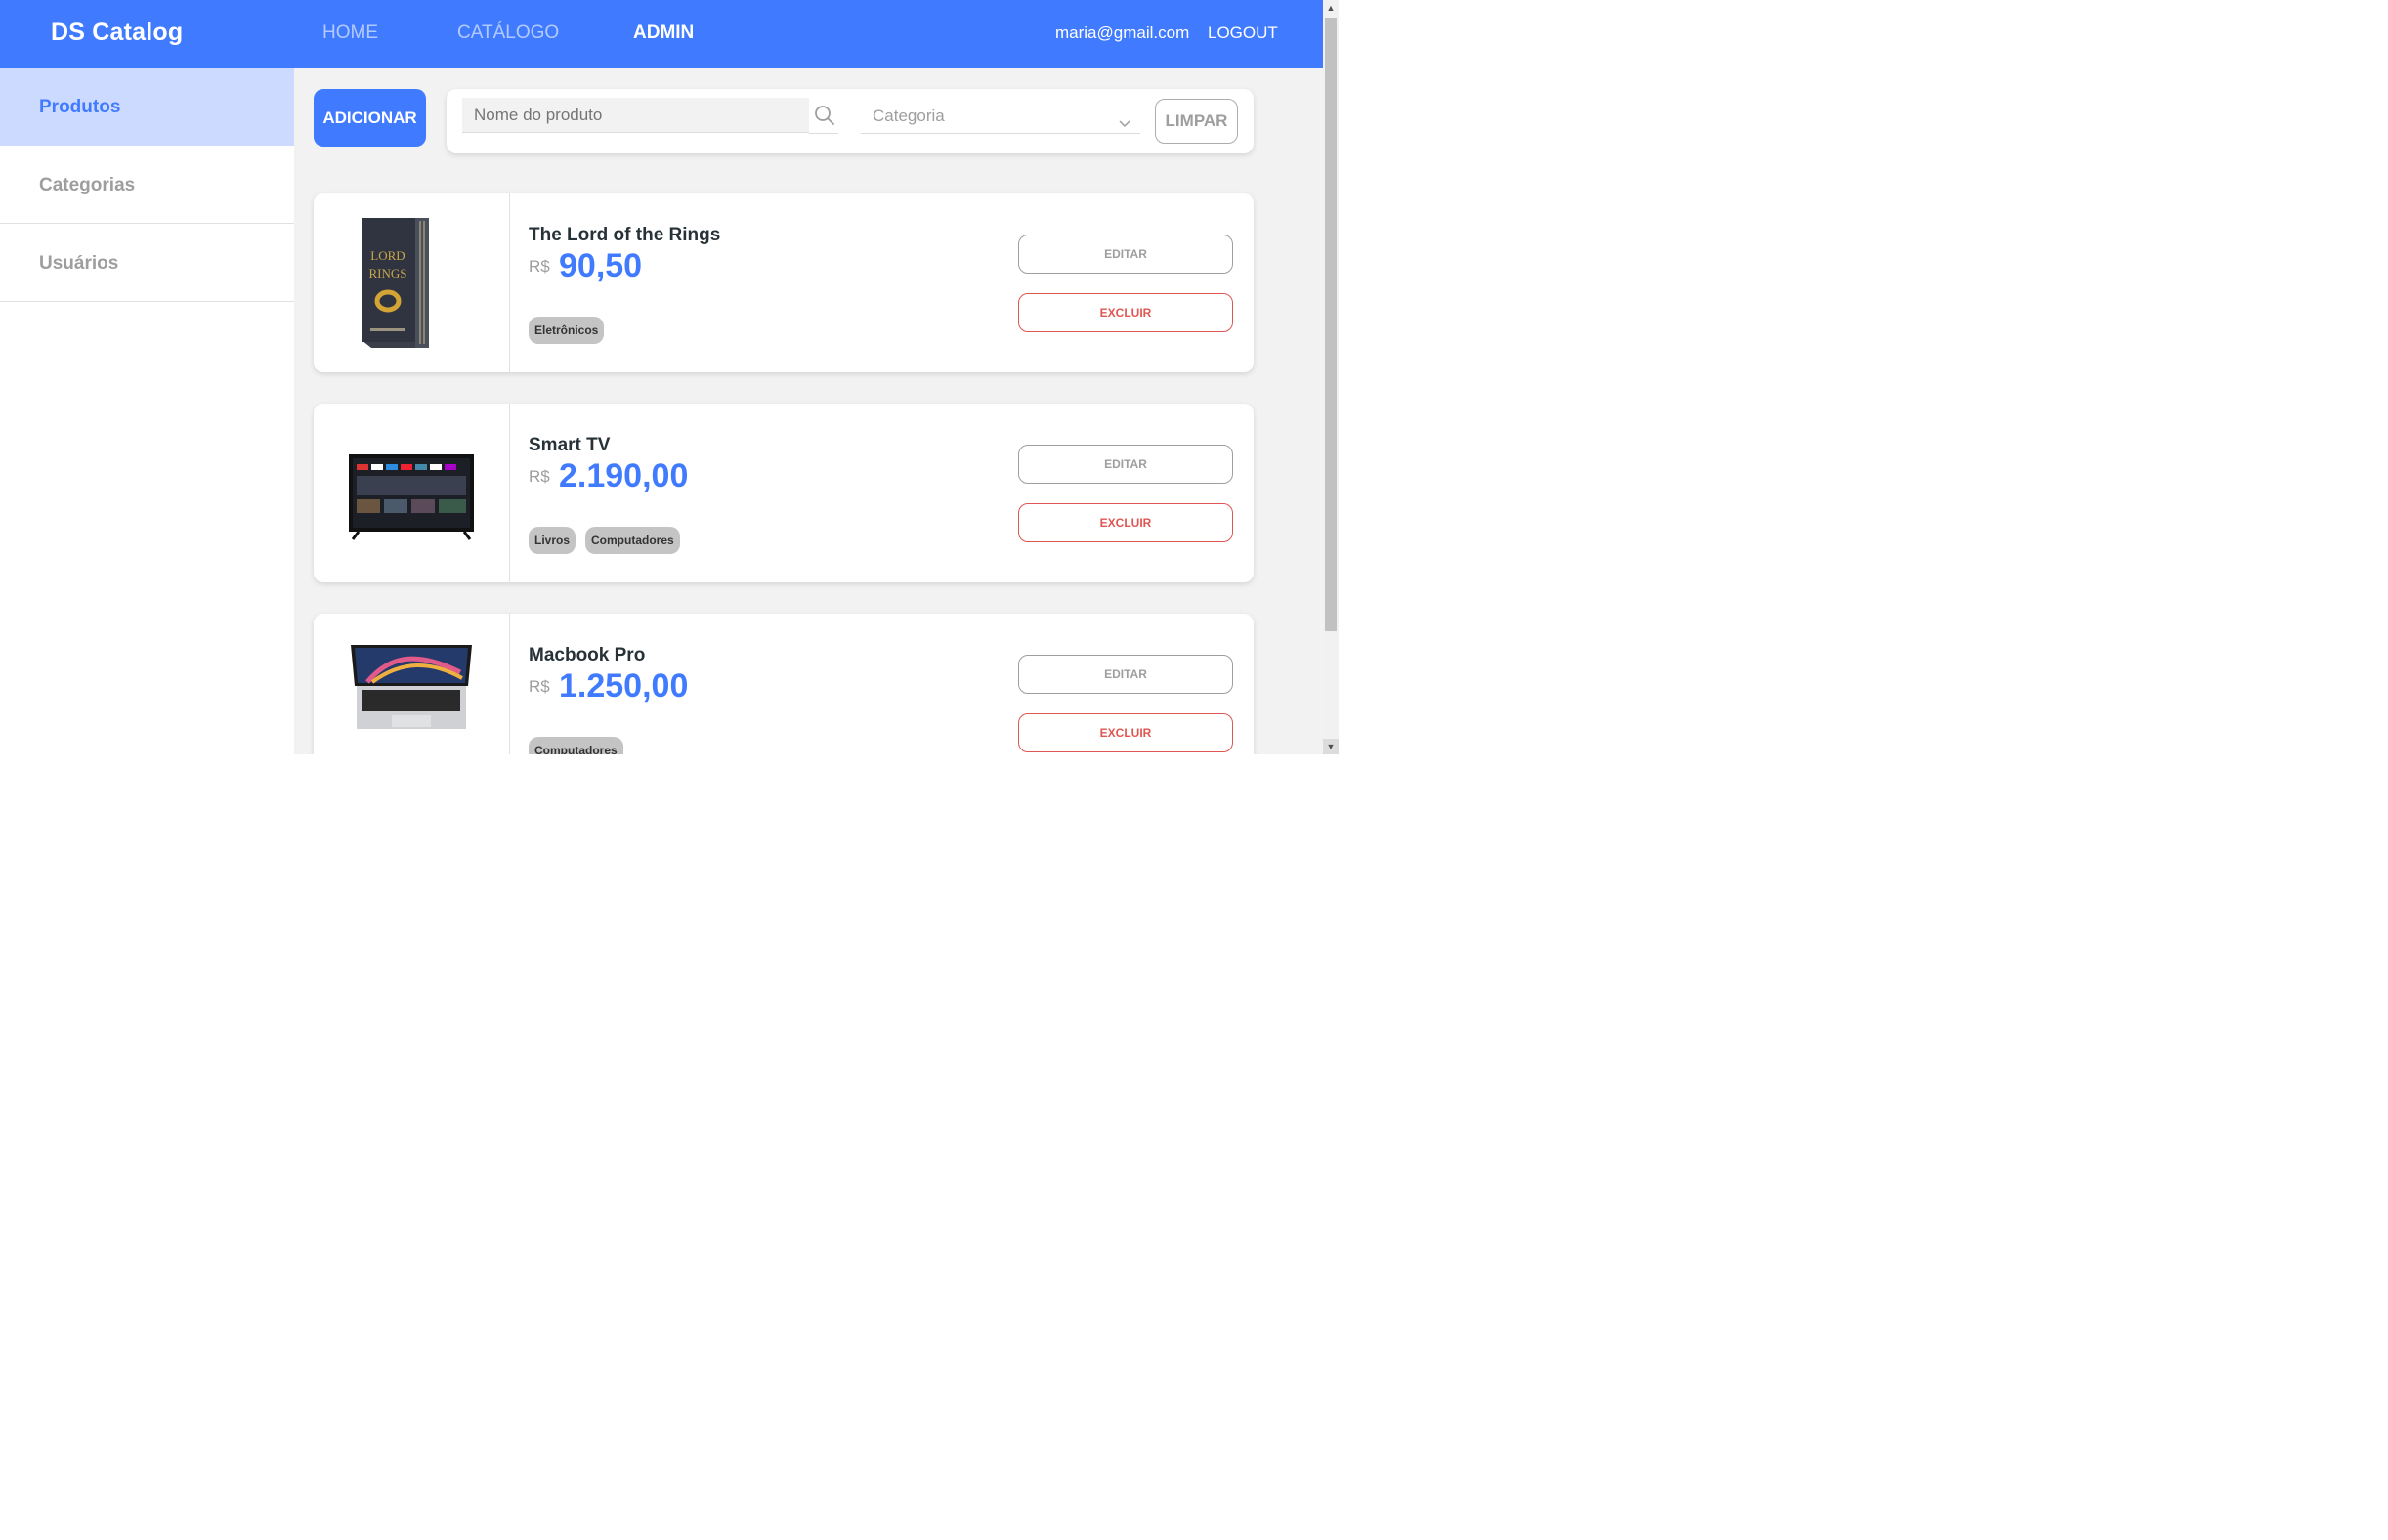  What do you see at coordinates (625, 235) in the screenshot?
I see `product-name: The Lord of the Rings` at bounding box center [625, 235].